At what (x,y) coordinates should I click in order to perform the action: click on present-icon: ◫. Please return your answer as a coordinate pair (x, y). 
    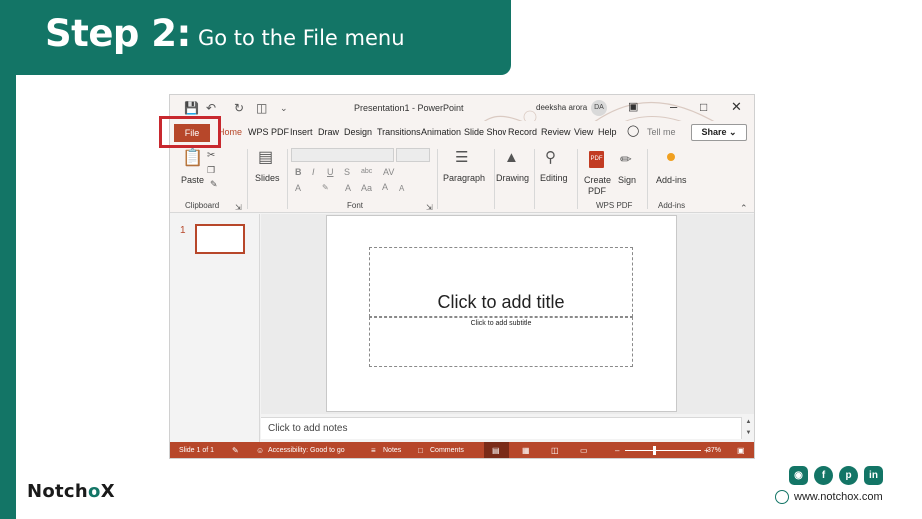
    Looking at the image, I should click on (261, 108).